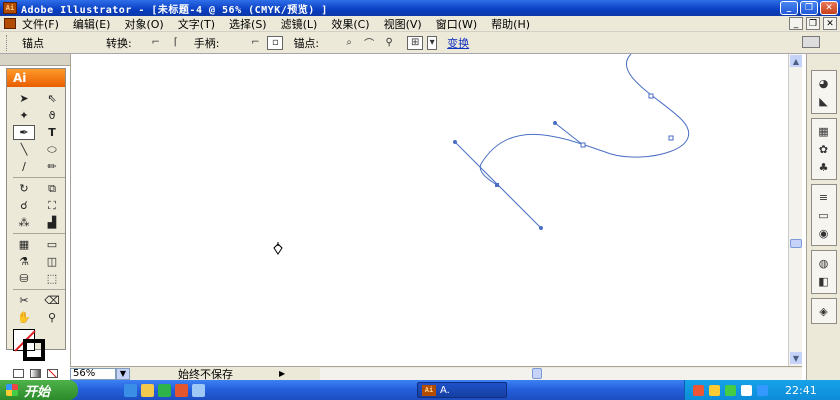 The height and width of the screenshot is (400, 840). Describe the element at coordinates (415, 42) in the screenshot. I see `align-icon: ⊞` at that location.